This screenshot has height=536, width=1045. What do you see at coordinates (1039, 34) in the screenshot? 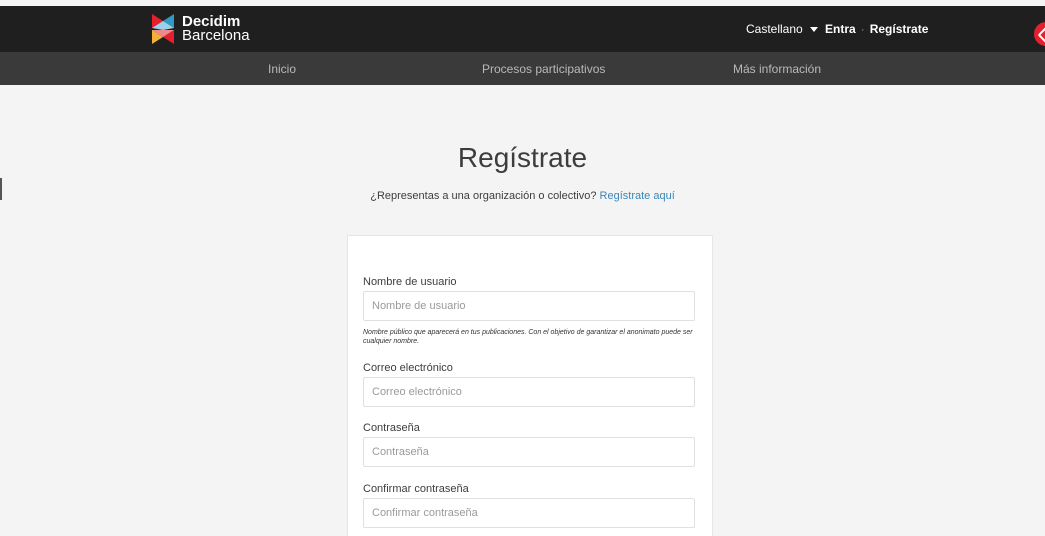
I see `help-badge-icon` at bounding box center [1039, 34].